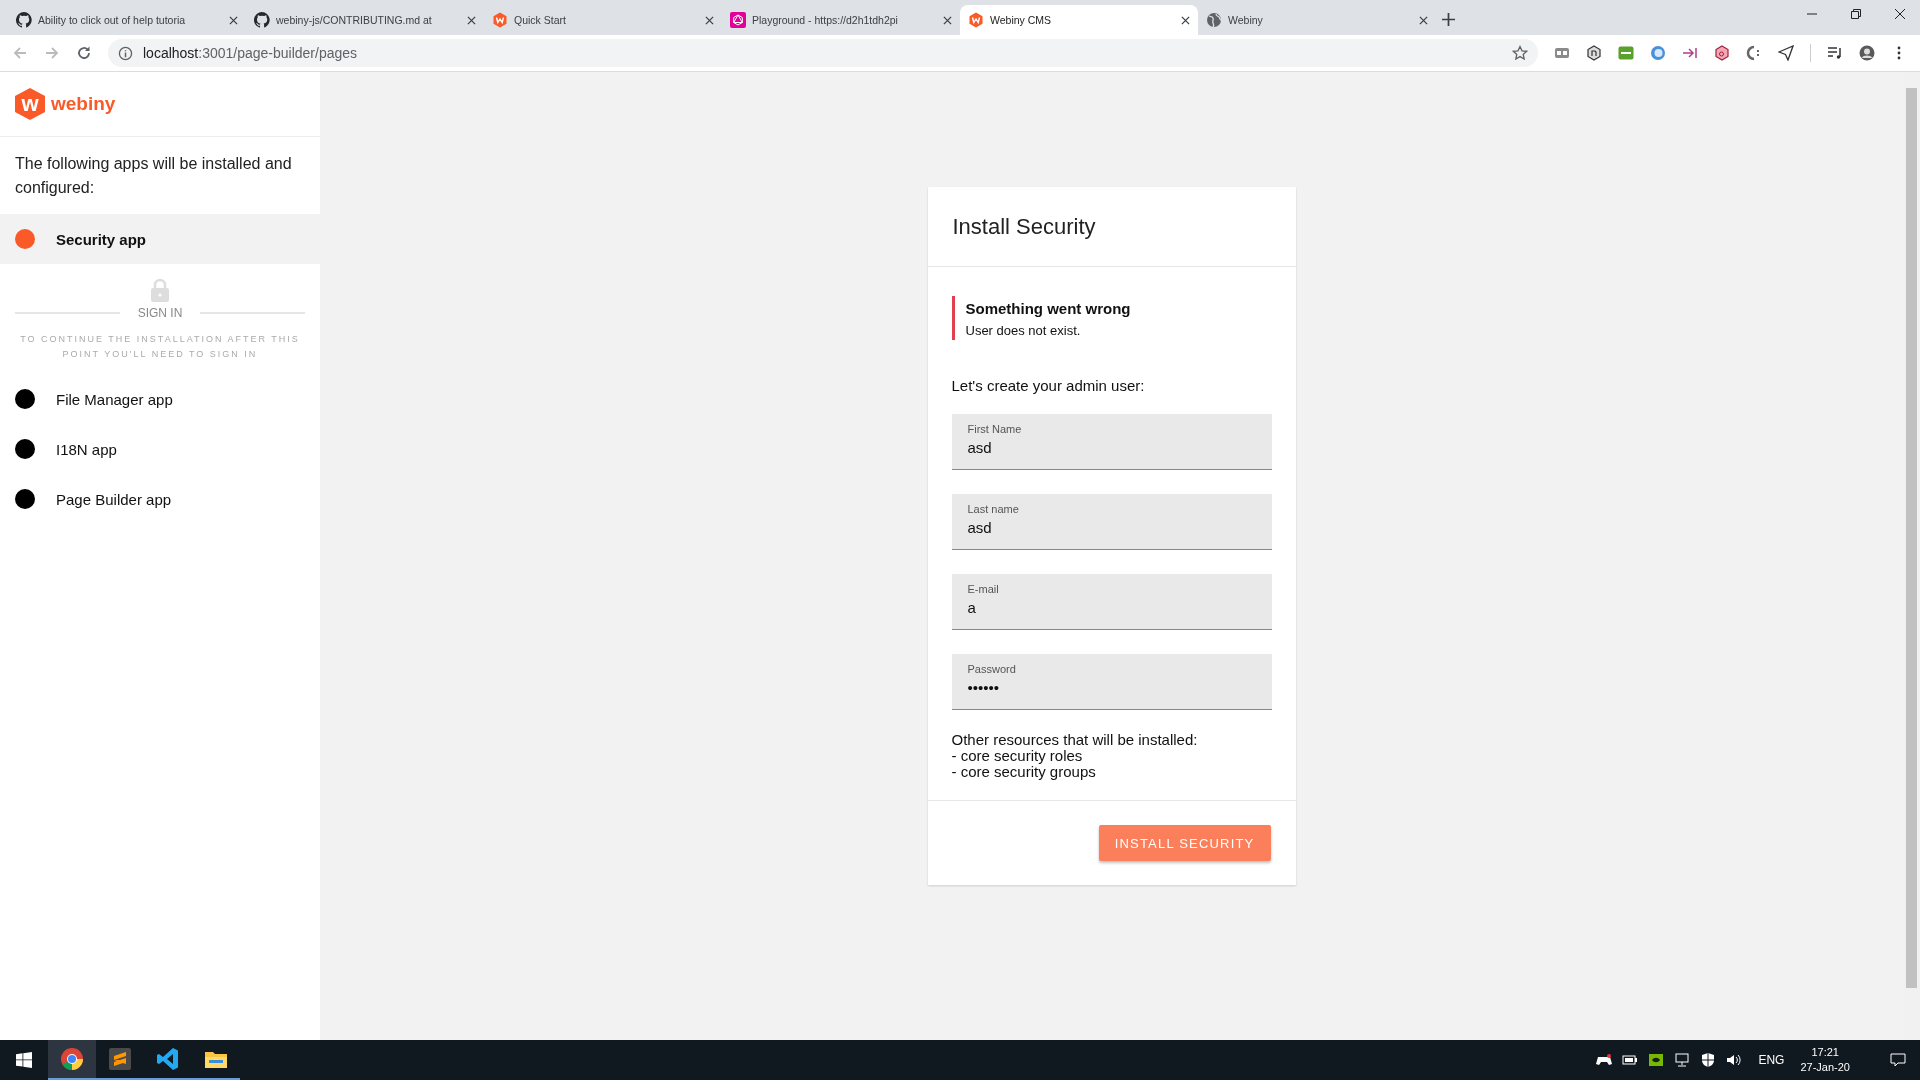 Image resolution: width=1920 pixels, height=1080 pixels. What do you see at coordinates (983, 589) in the screenshot?
I see `field-label: E-mail` at bounding box center [983, 589].